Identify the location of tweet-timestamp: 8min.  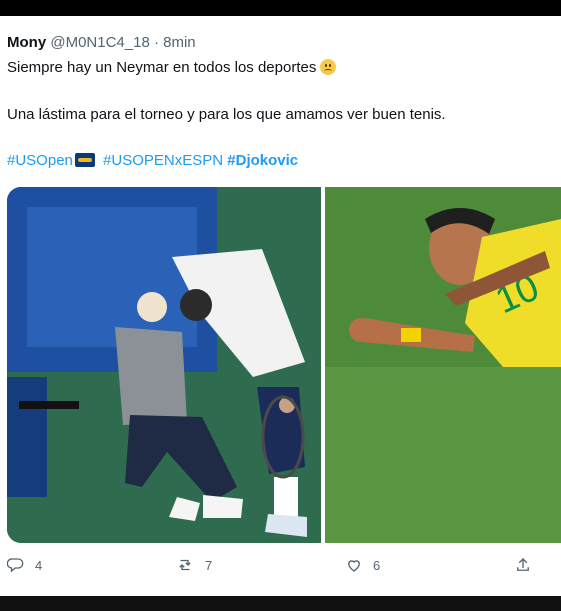
(179, 42).